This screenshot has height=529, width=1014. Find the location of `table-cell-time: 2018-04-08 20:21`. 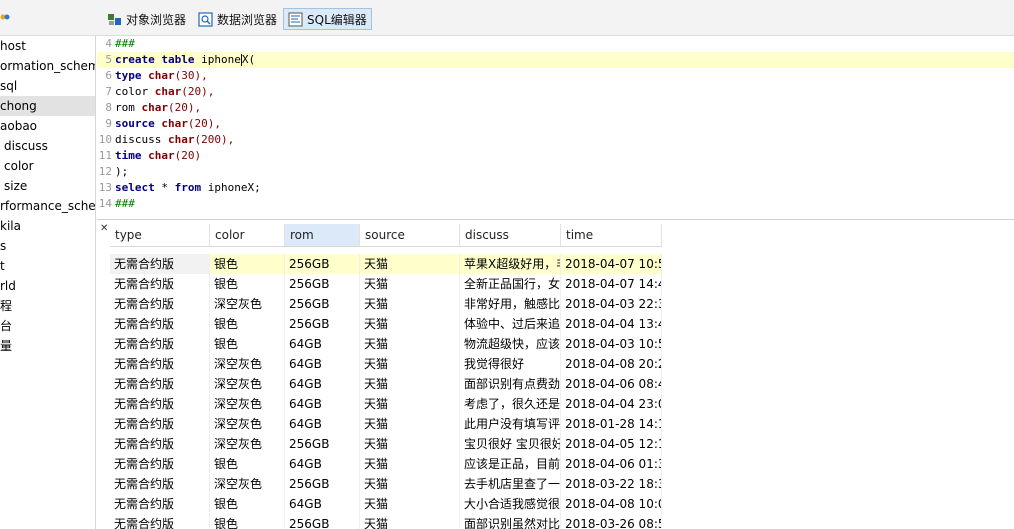

table-cell-time: 2018-04-08 20:21 is located at coordinates (611, 364).